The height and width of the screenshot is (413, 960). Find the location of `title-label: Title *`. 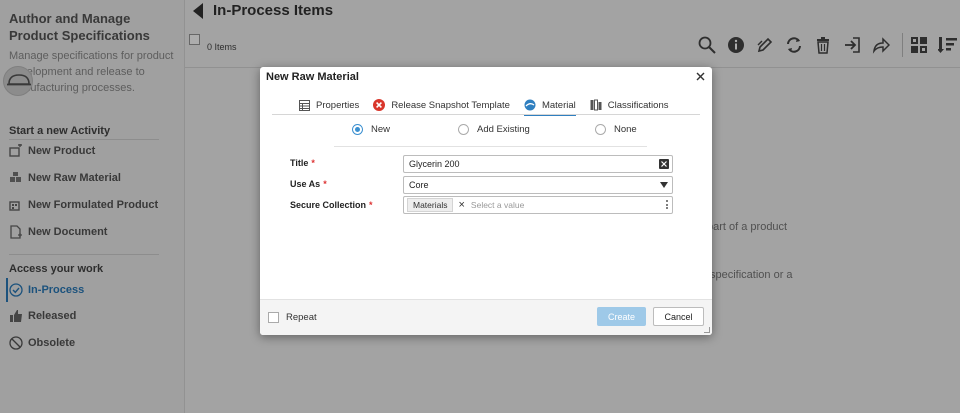

title-label: Title * is located at coordinates (302, 163).